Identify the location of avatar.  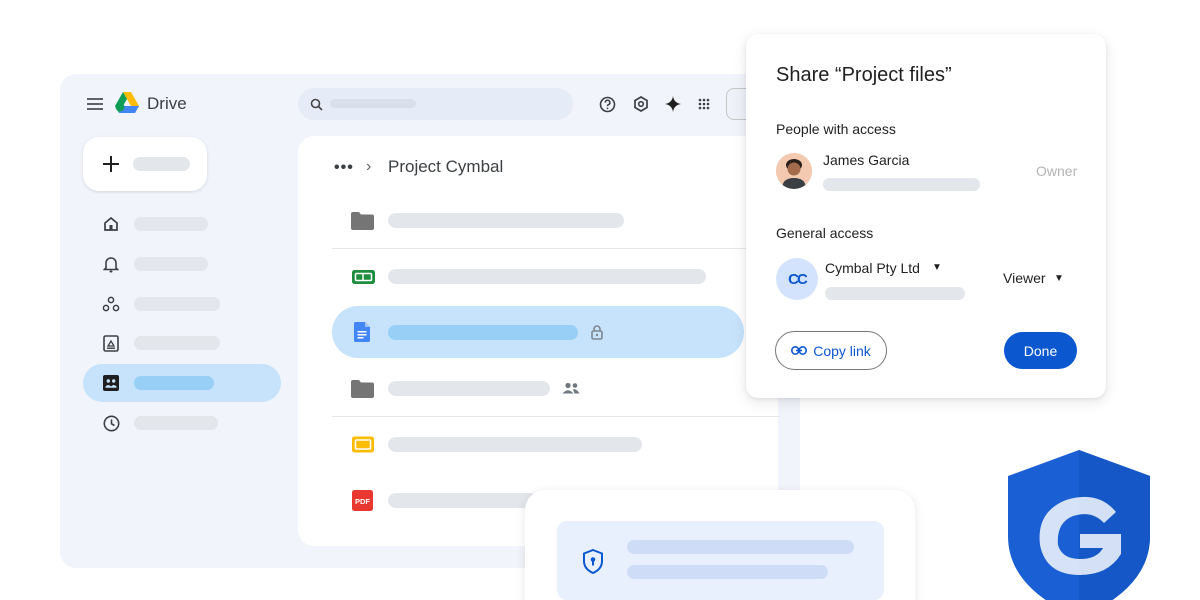
(794, 171).